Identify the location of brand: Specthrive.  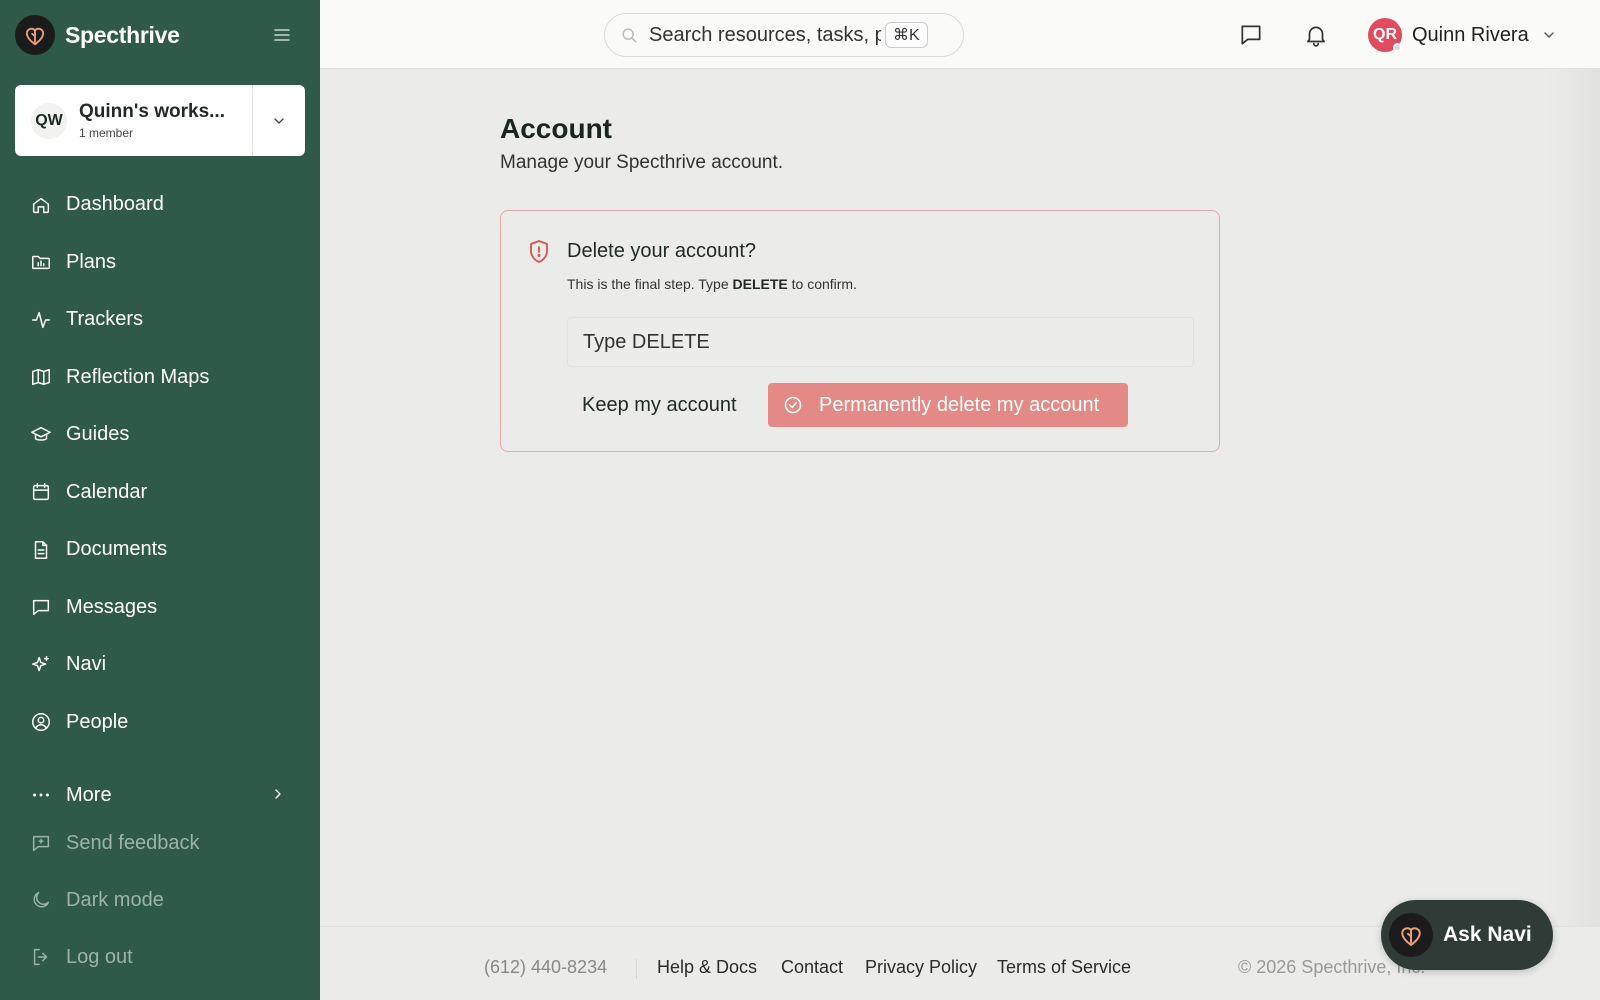
(97, 35).